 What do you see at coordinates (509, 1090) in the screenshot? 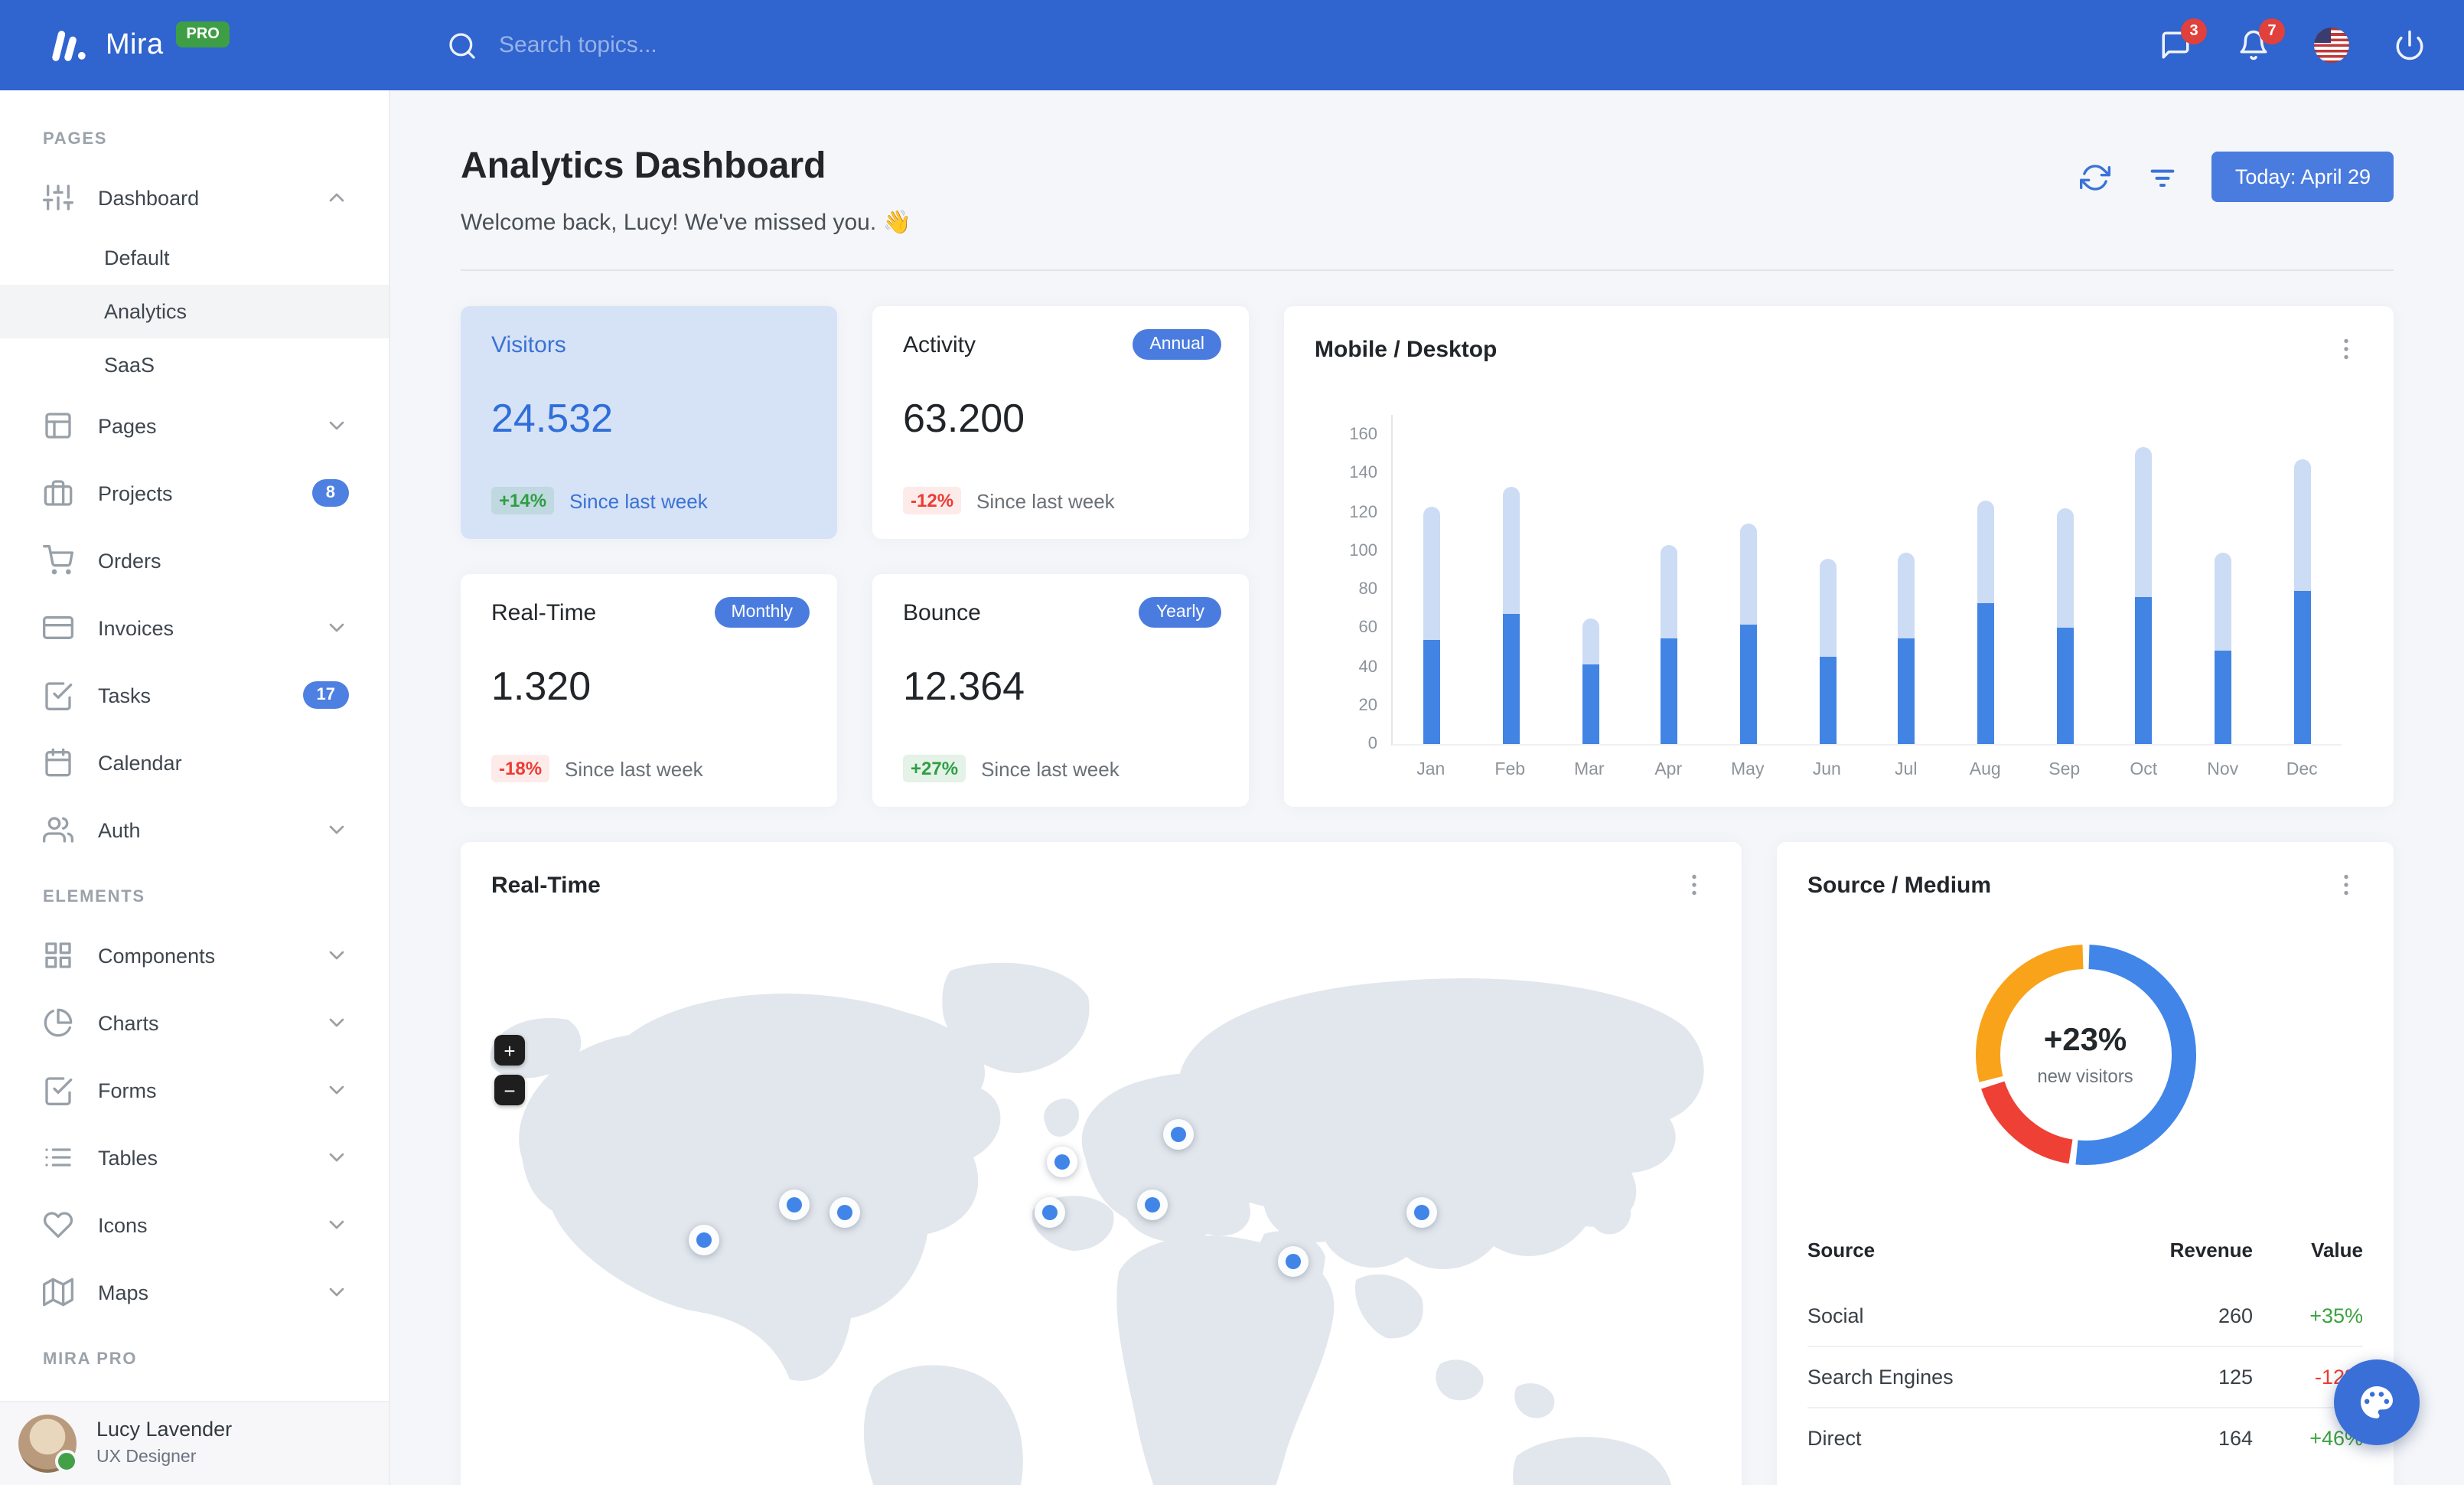
I see `map-zoom-out-button: −` at bounding box center [509, 1090].